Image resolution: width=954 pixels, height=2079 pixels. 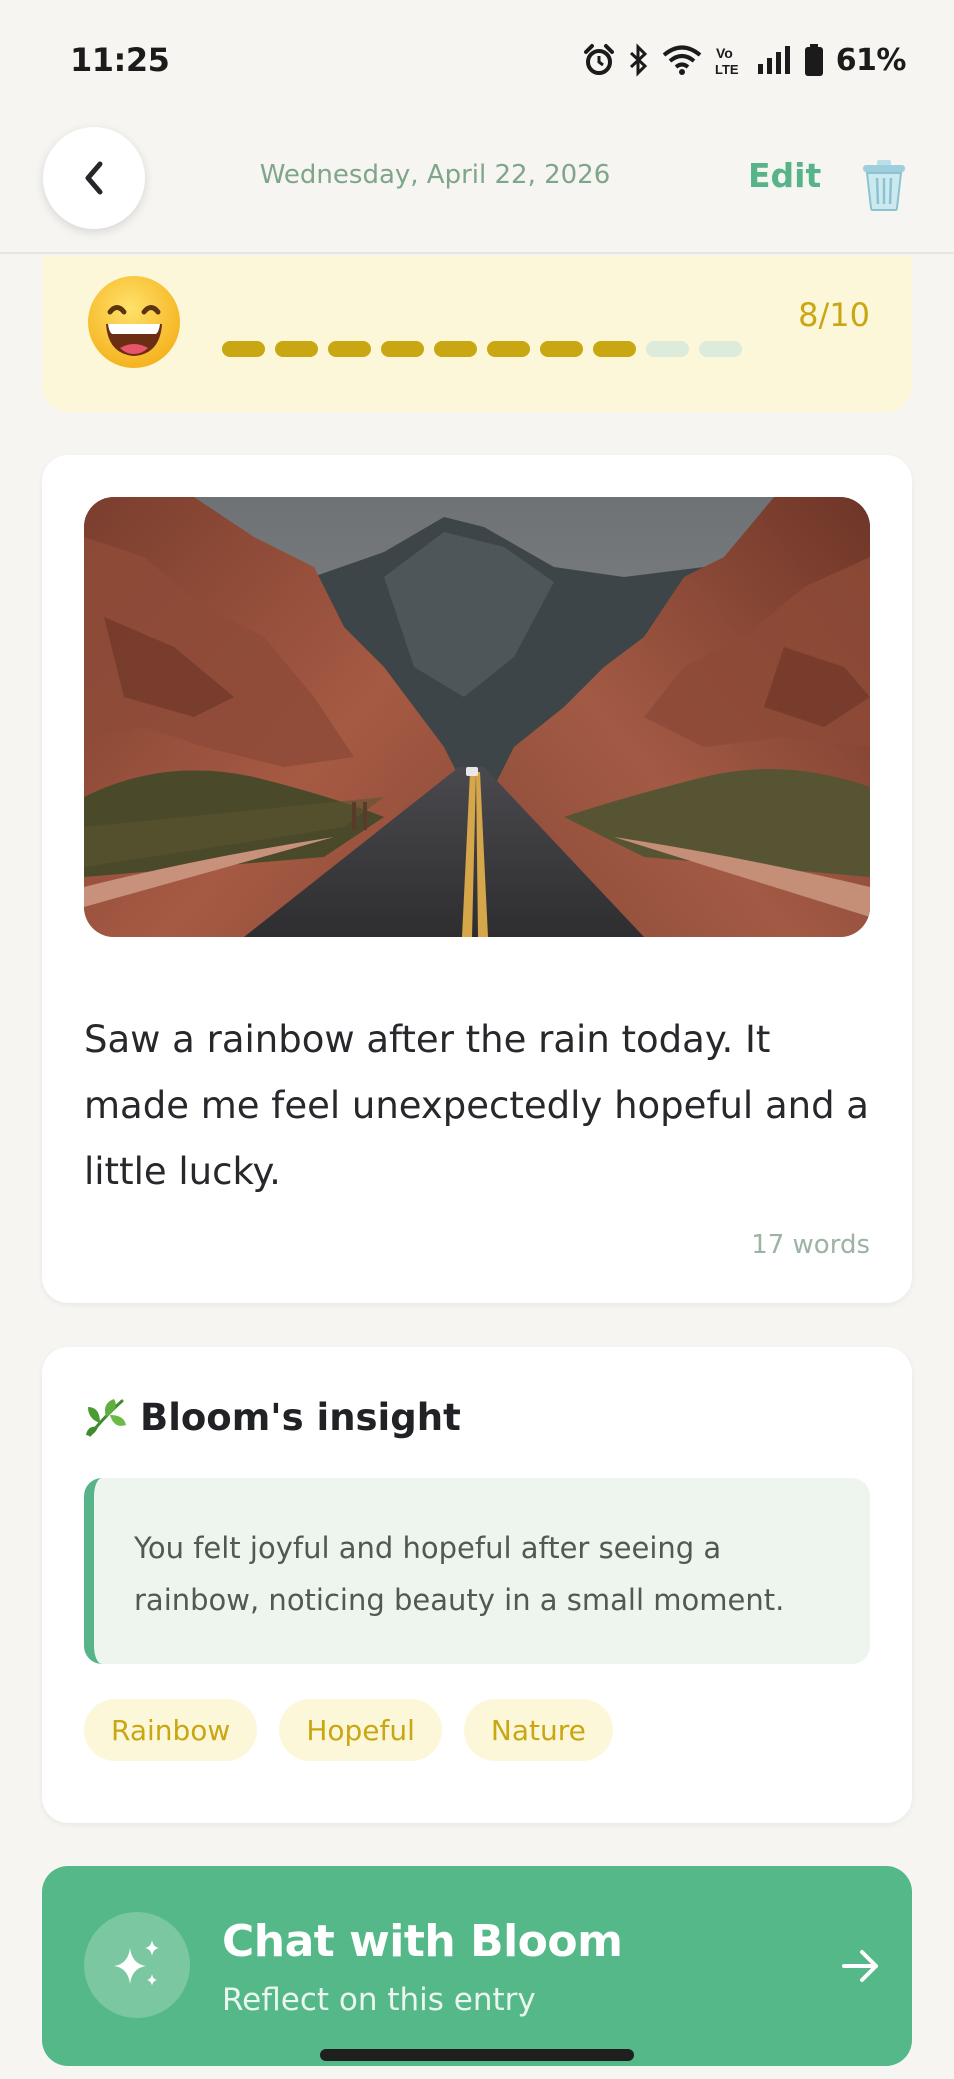 What do you see at coordinates (810, 1245) in the screenshot?
I see `word-count: 17 words` at bounding box center [810, 1245].